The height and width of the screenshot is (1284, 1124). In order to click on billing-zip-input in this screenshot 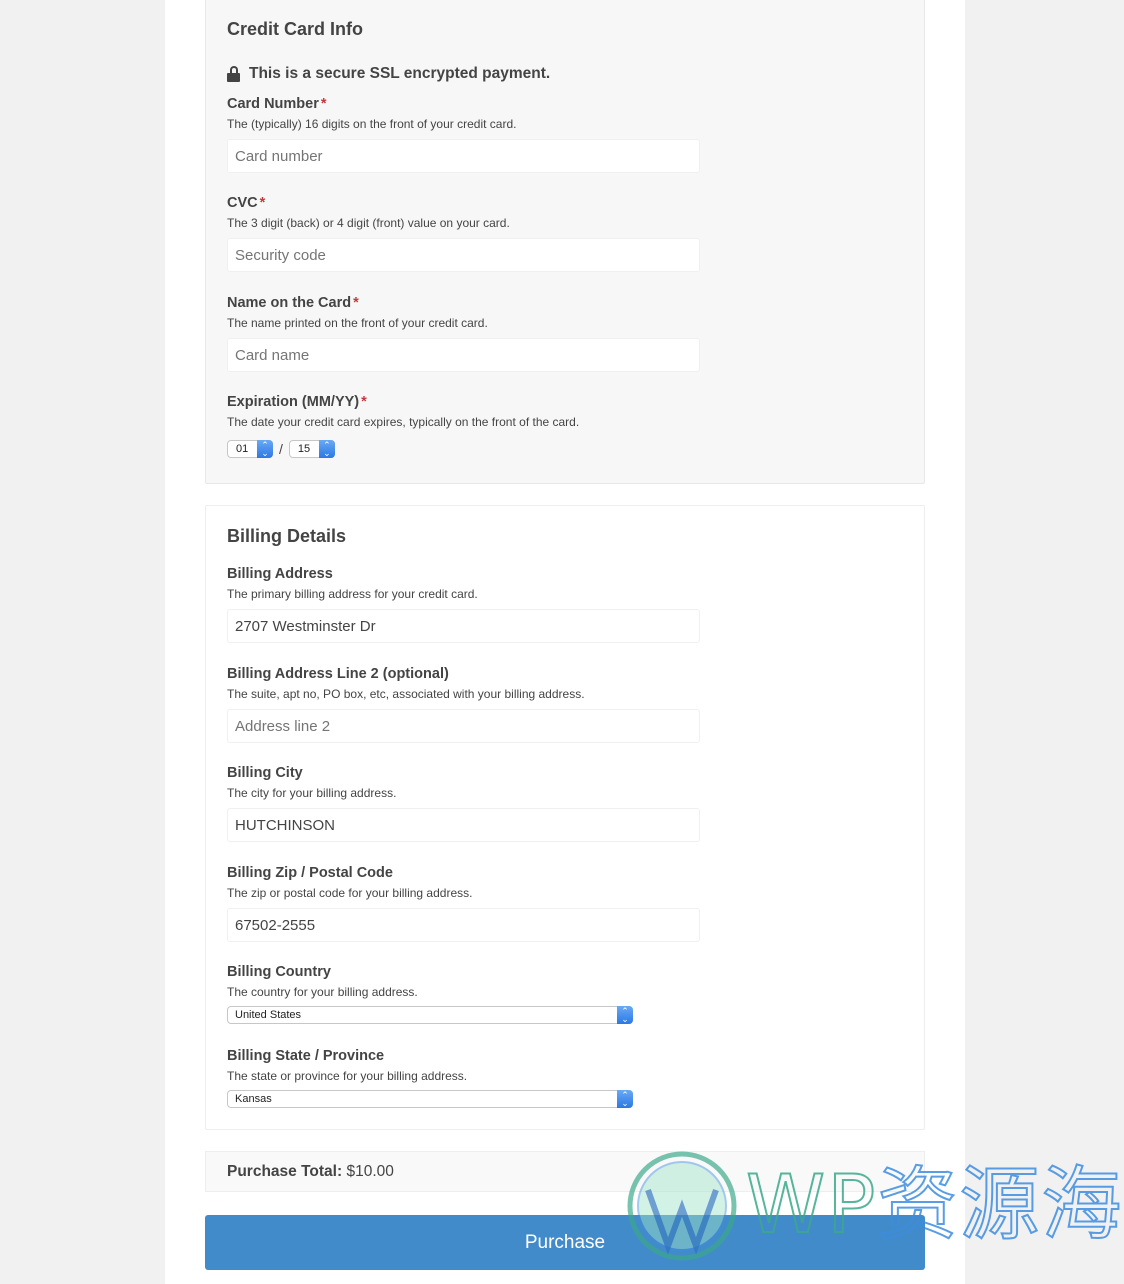, I will do `click(463, 925)`.